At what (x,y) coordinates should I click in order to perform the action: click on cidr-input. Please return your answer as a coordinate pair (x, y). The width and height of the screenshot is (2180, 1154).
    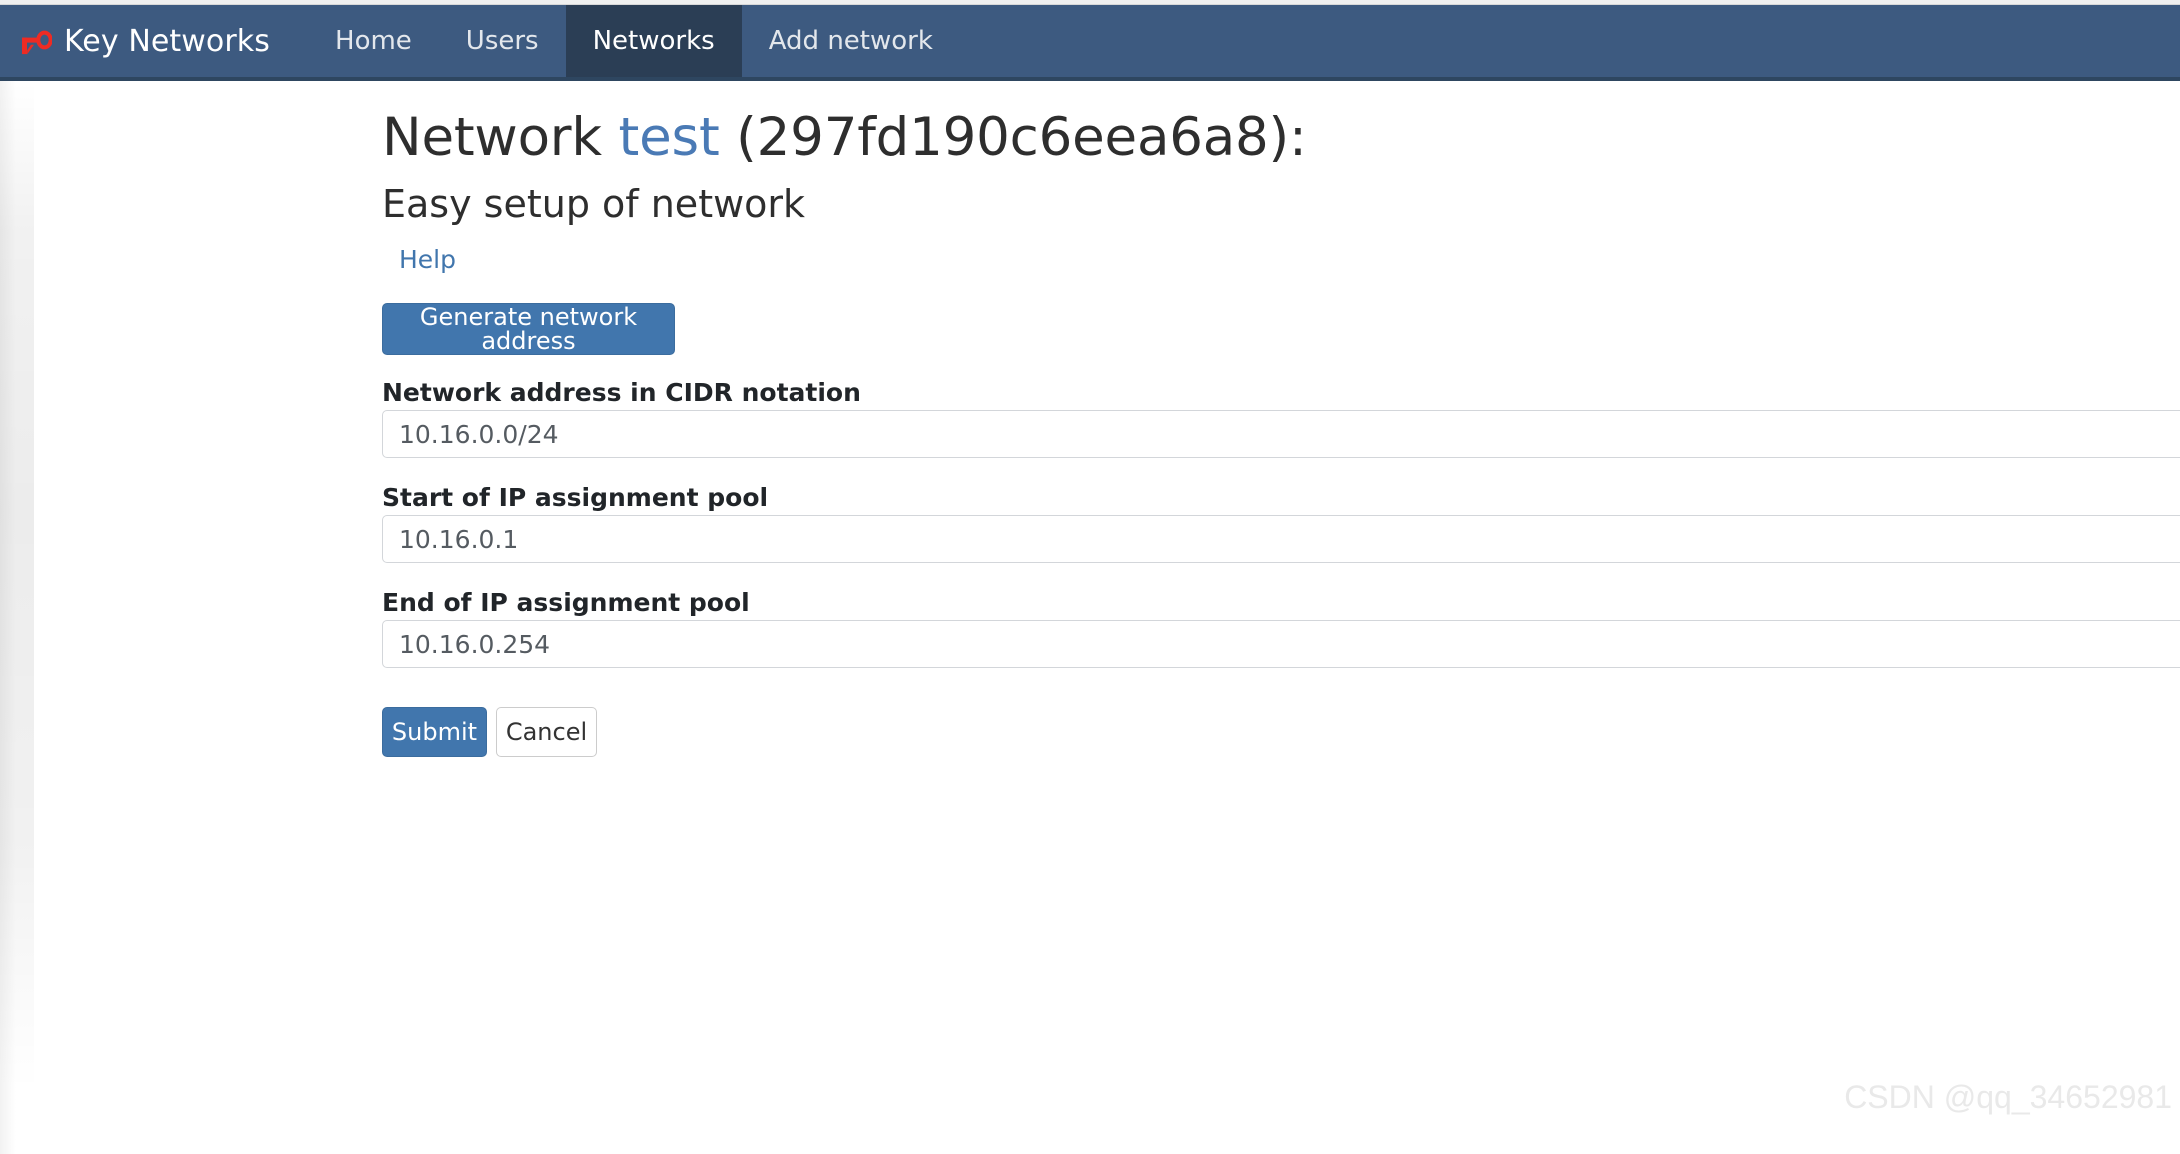
    Looking at the image, I should click on (1281, 434).